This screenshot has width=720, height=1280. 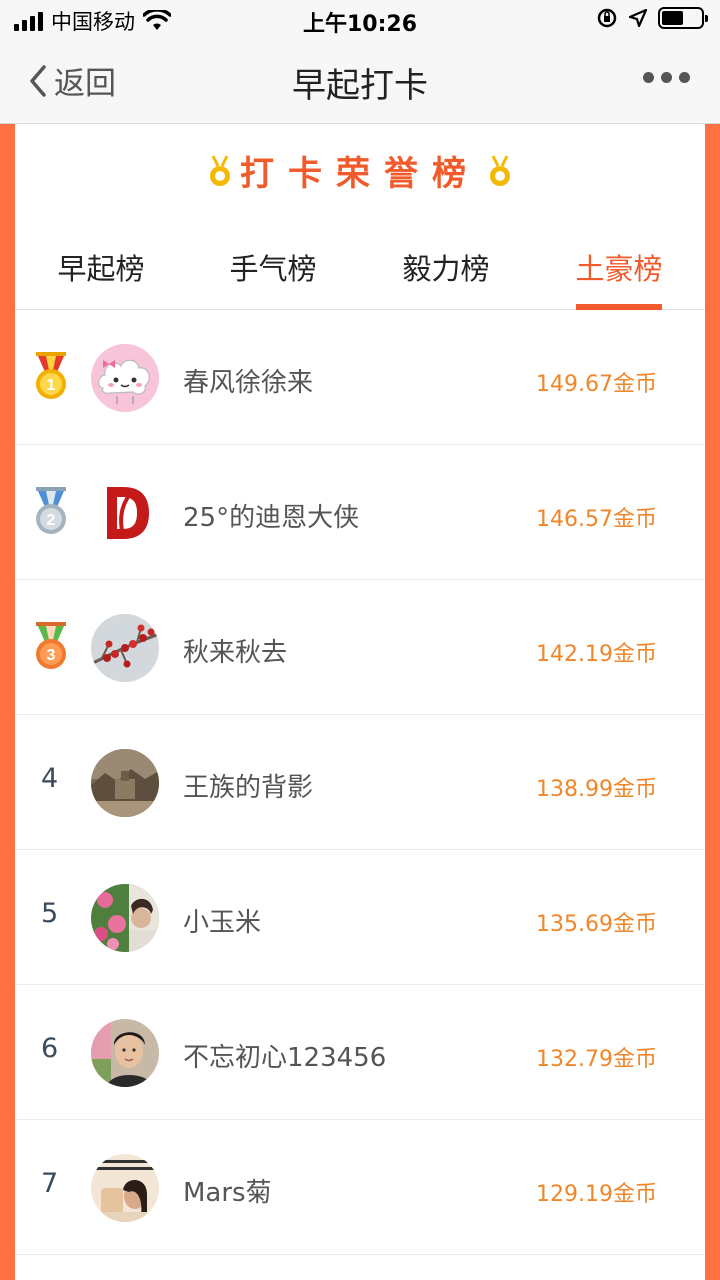 I want to click on location-icon, so click(x=638, y=18).